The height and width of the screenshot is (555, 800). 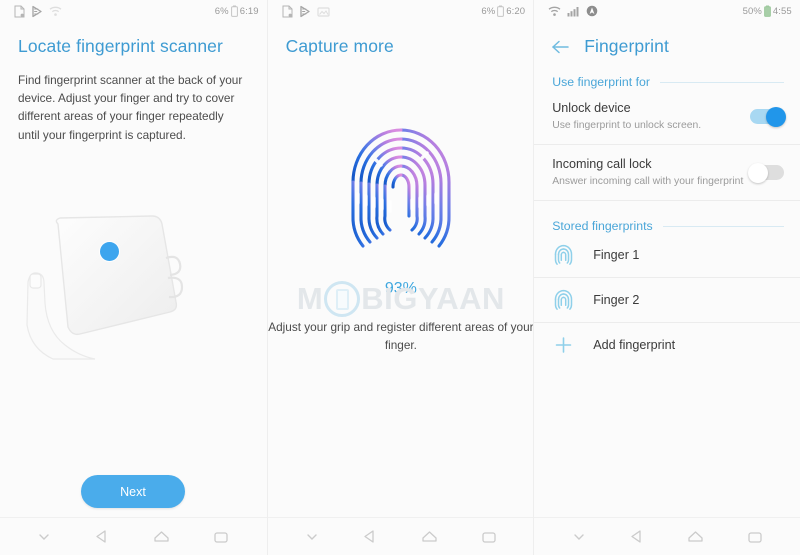 I want to click on status-info-right-2: 6% 6:20, so click(x=503, y=11).